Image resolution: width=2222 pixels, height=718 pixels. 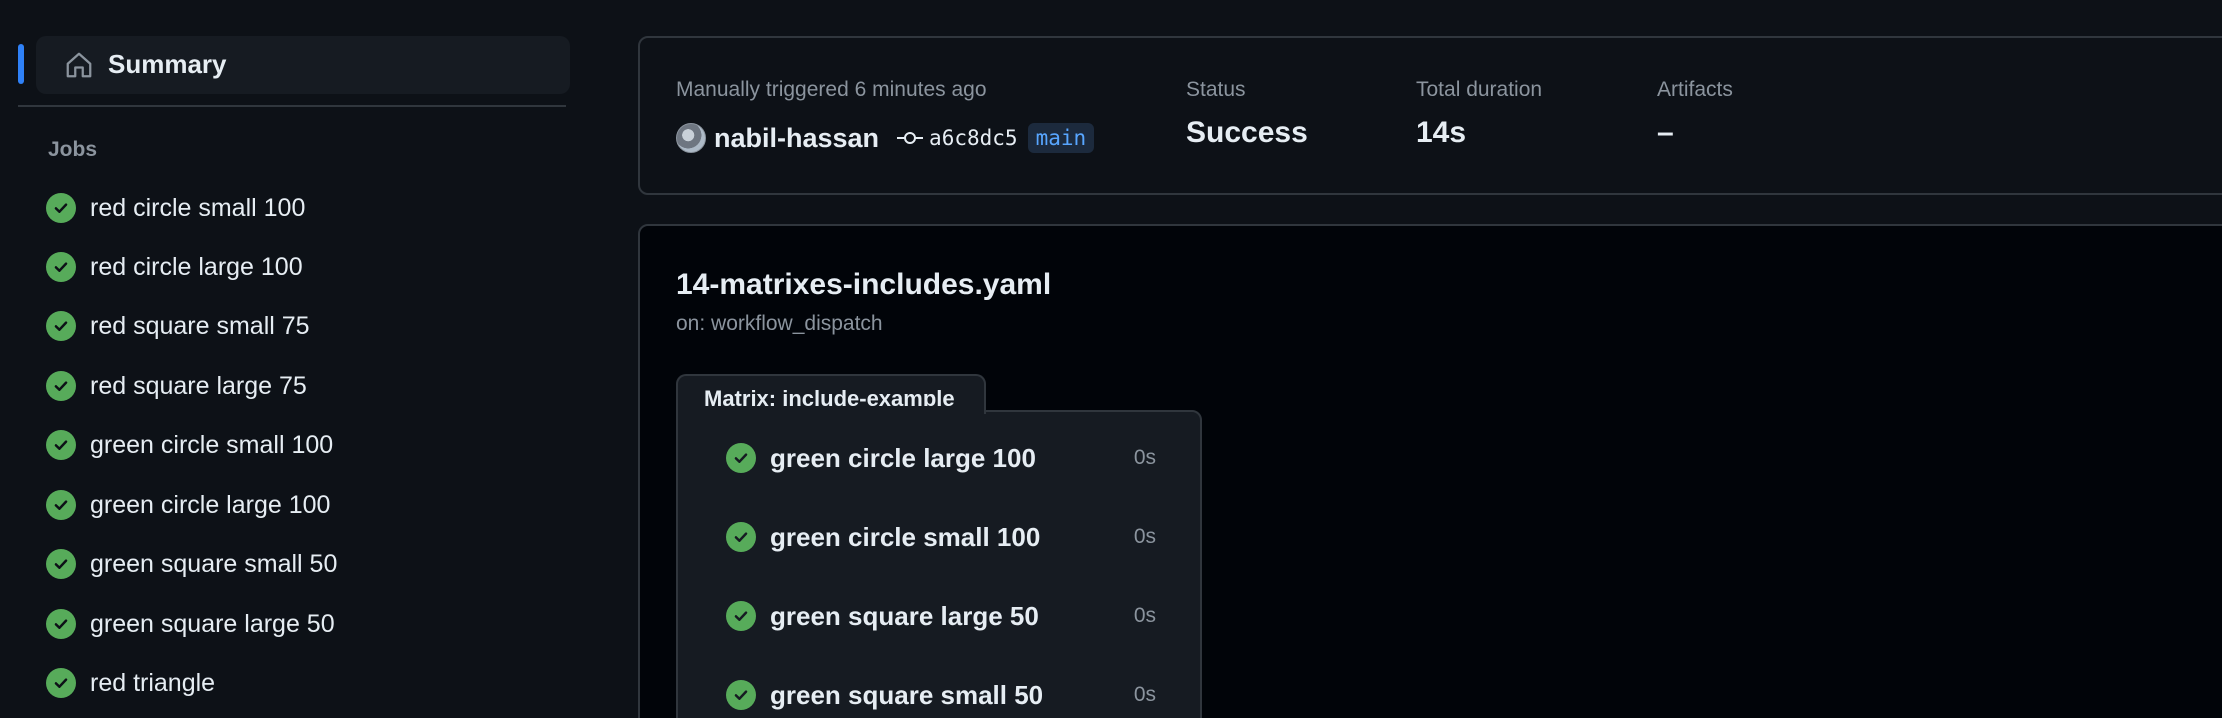 I want to click on artifacts-label: Artifacts, so click(x=1695, y=89).